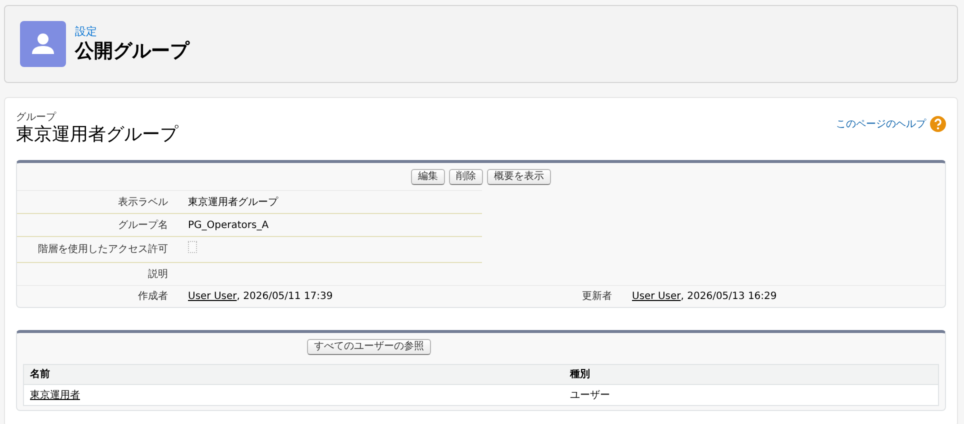 The width and height of the screenshot is (964, 424). I want to click on field-value: User User, 2026/05/13 16:29, so click(704, 296).